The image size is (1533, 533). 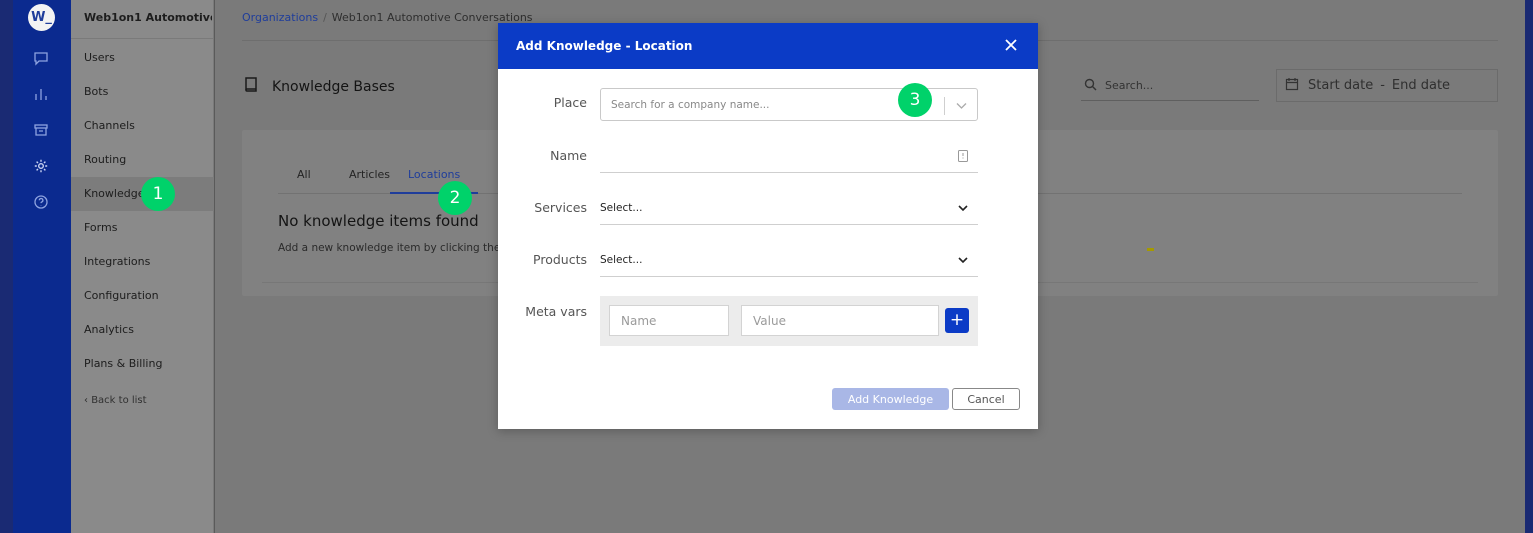 I want to click on tab-articles: Articles, so click(x=369, y=181).